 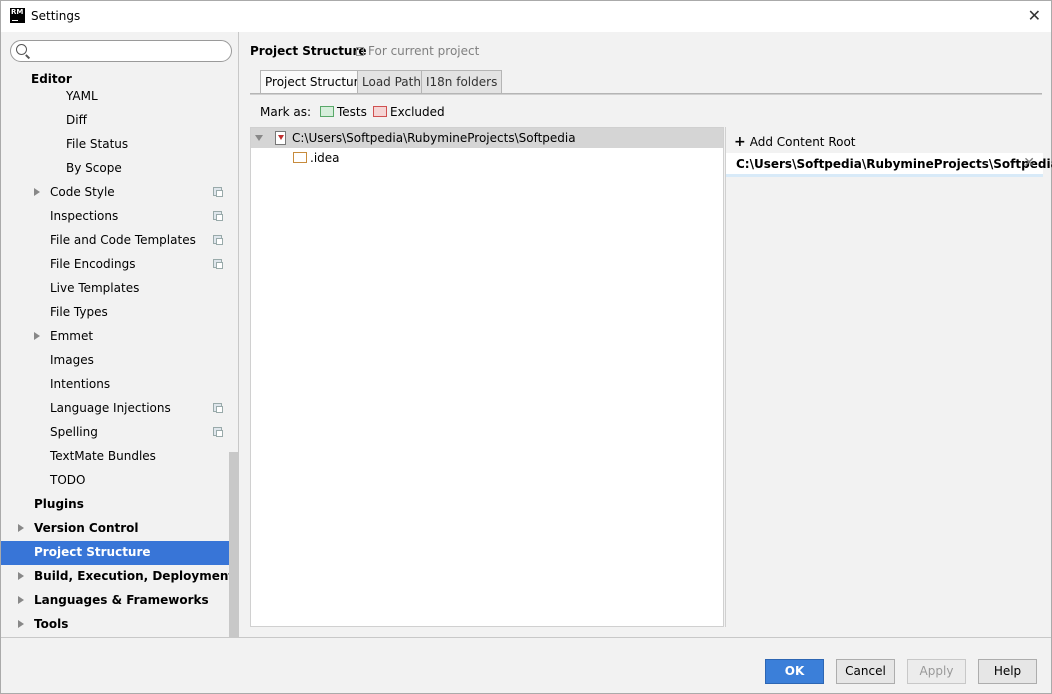 I want to click on sidebar-item-by-scope: By Scope, so click(x=94, y=168).